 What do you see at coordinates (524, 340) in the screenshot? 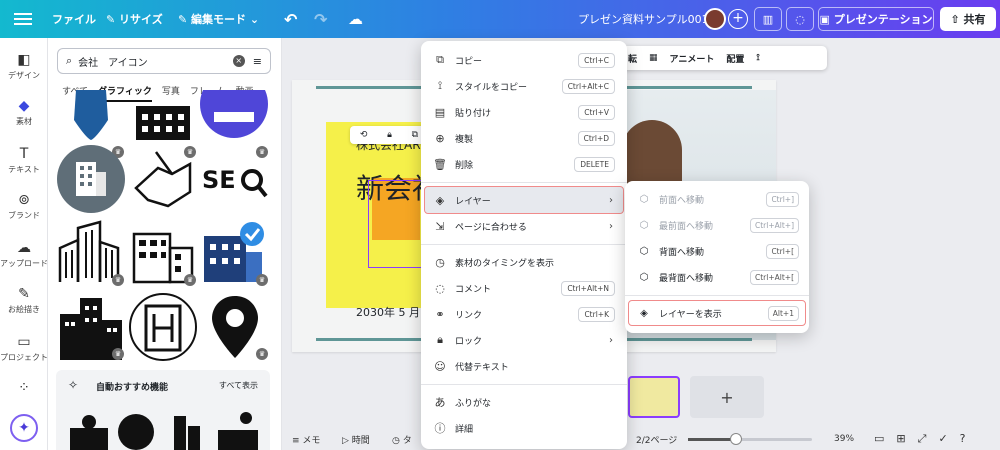
I see `menu-item-lock: 🔒︎ ロック ›` at bounding box center [524, 340].